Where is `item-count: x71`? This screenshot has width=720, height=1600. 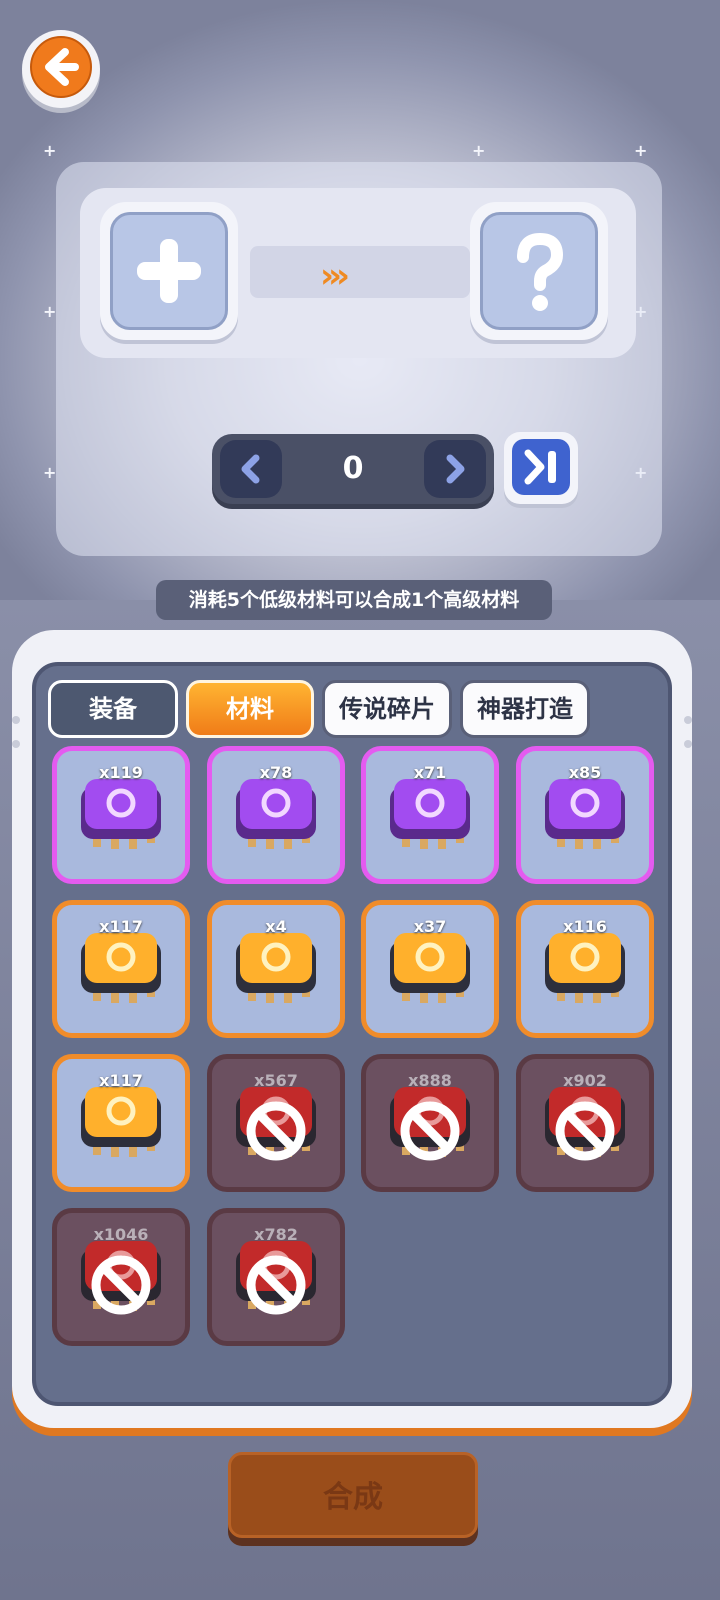 item-count: x71 is located at coordinates (430, 772).